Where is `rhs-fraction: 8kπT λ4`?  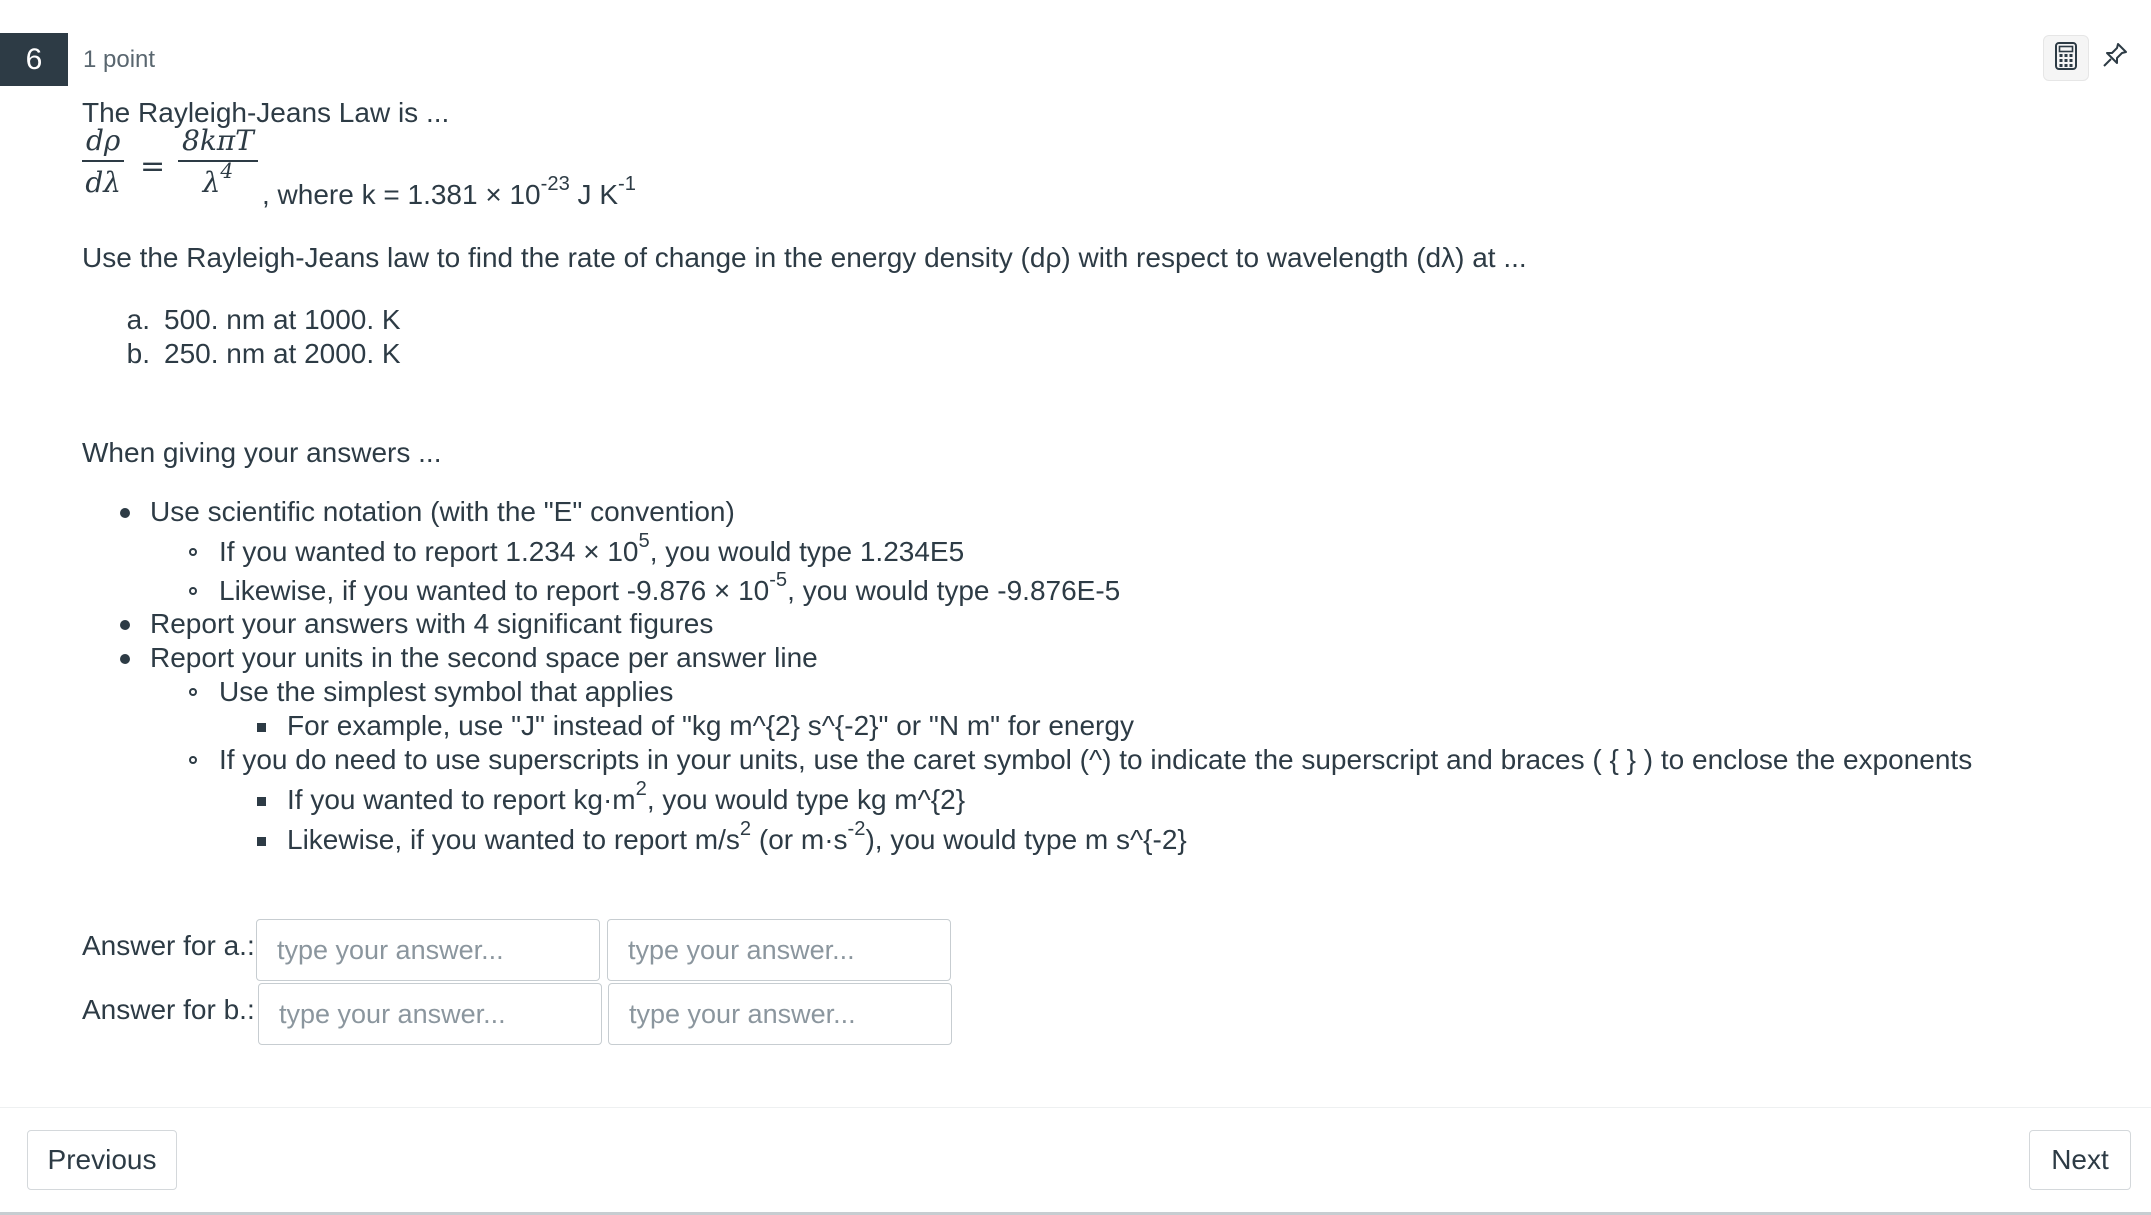
rhs-fraction: 8kπT λ4 is located at coordinates (218, 162).